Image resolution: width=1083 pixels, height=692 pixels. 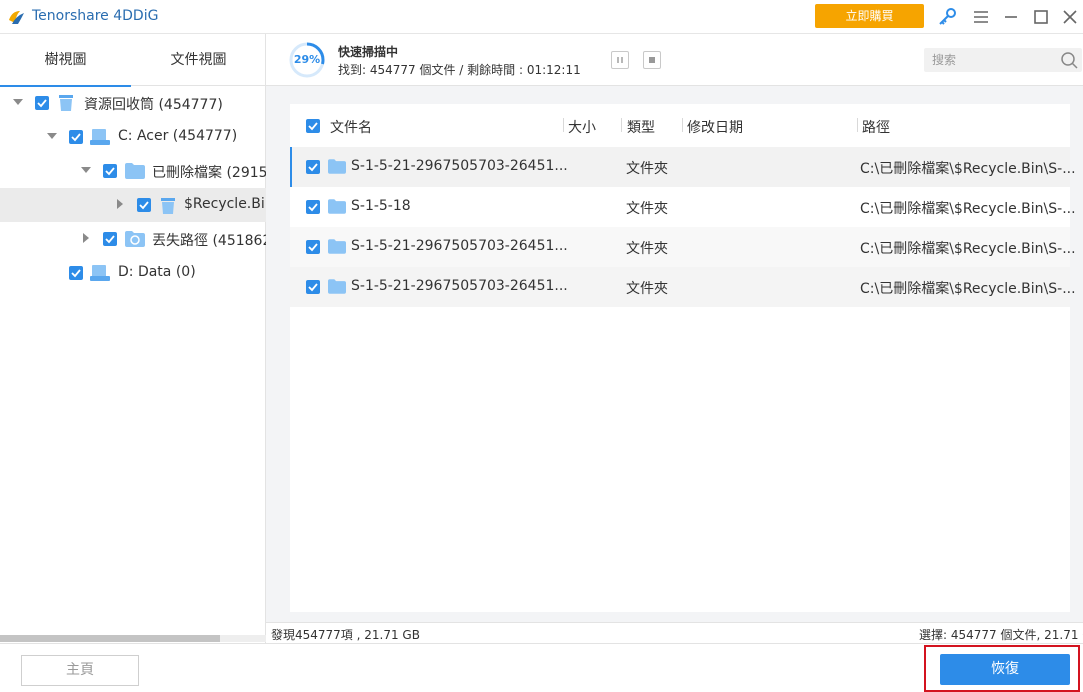 What do you see at coordinates (133, 205) in the screenshot?
I see `tree-item-recycle-bin-folder: $Recycle.Bin` at bounding box center [133, 205].